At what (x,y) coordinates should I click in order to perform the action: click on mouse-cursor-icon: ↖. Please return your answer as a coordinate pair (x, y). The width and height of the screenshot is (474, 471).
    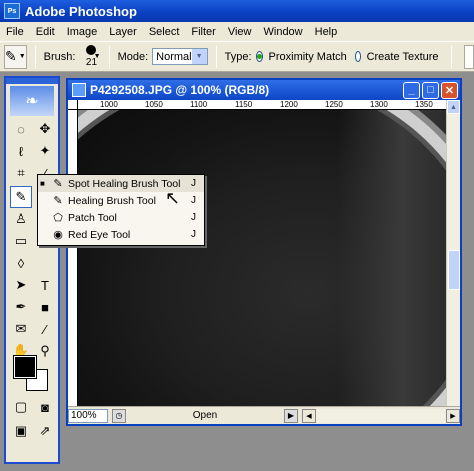
    Looking at the image, I should click on (173, 198).